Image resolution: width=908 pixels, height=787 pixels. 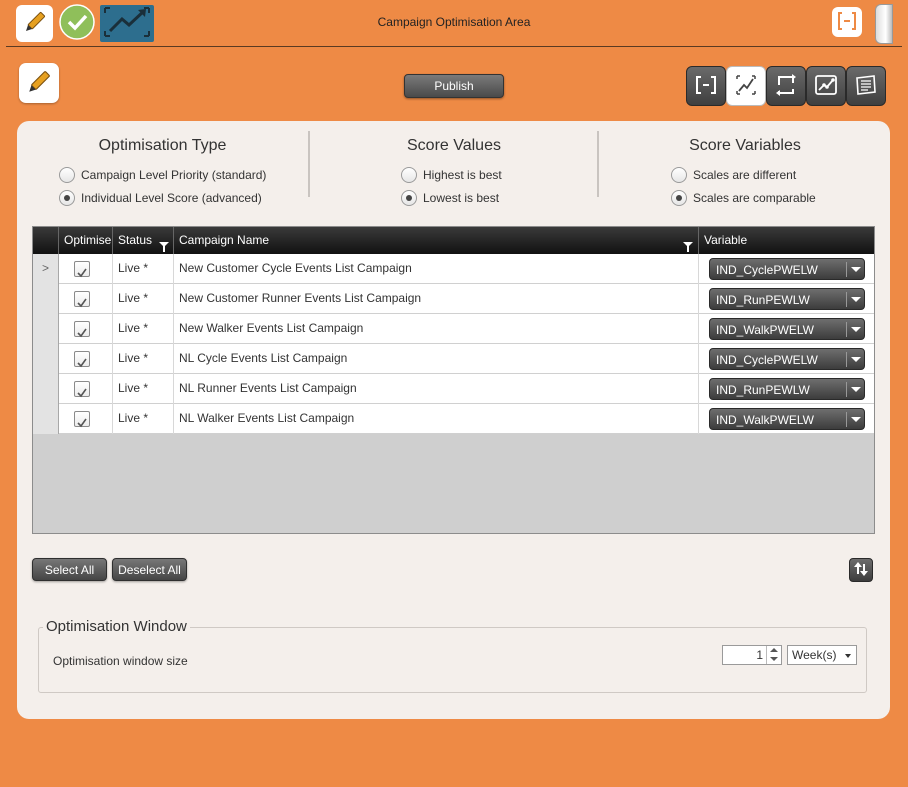 I want to click on window-size-stepper: 1, so click(x=752, y=655).